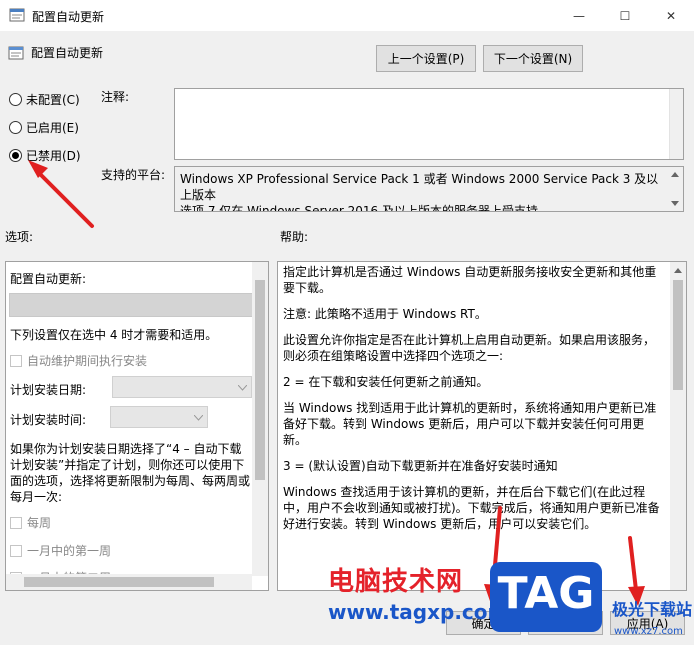 The width and height of the screenshot is (694, 645). I want to click on watermark-tag-text: TAG, so click(546, 593).